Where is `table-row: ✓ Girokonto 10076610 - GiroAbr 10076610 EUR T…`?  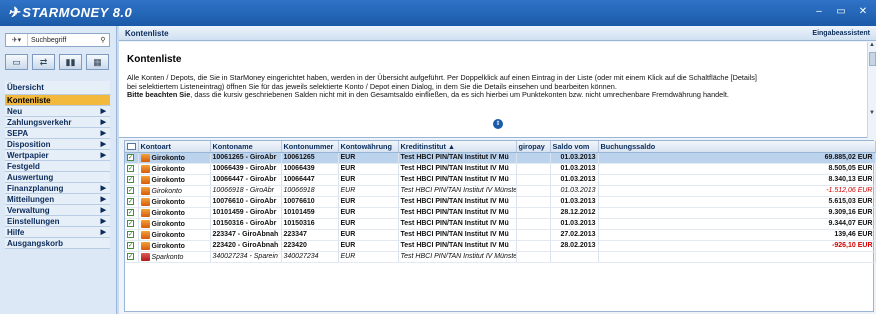 table-row: ✓ Girokonto 10076610 - GiroAbr 10076610 EUR T… is located at coordinates (500, 202).